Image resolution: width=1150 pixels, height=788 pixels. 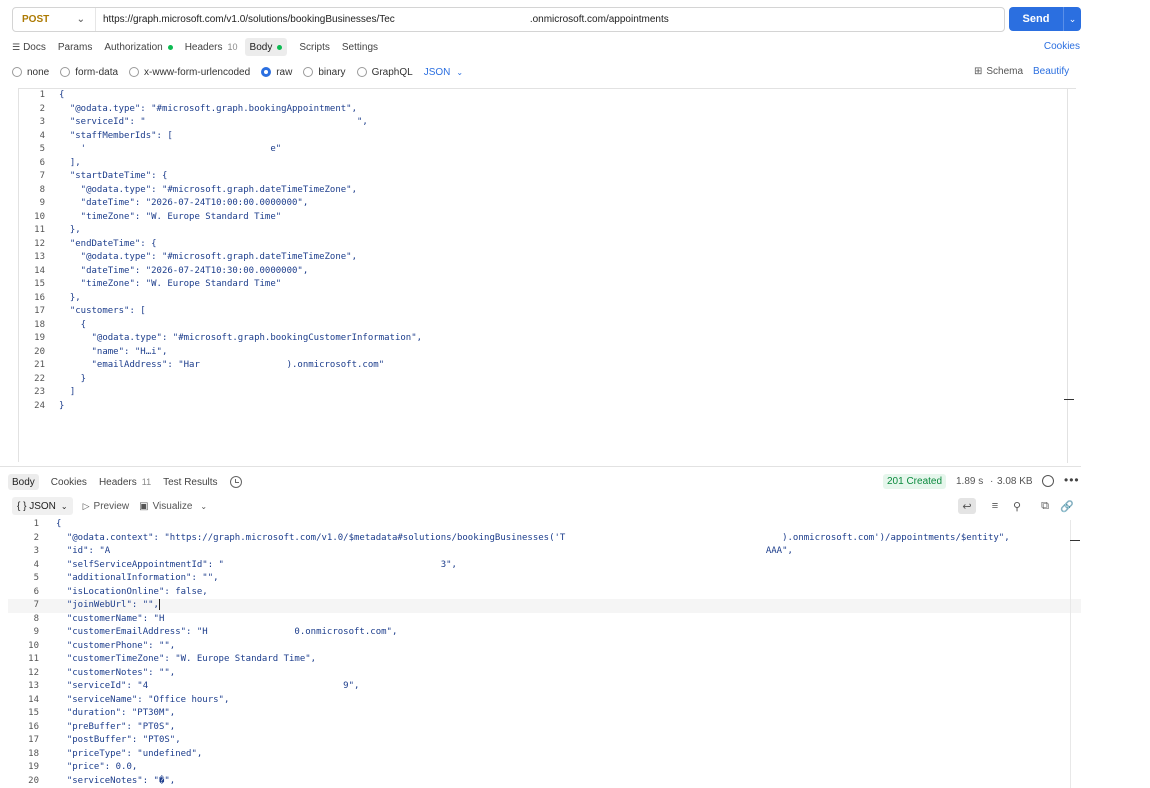 What do you see at coordinates (544, 606) in the screenshot?
I see `code-line: 7 "joinWebUrl": "",` at bounding box center [544, 606].